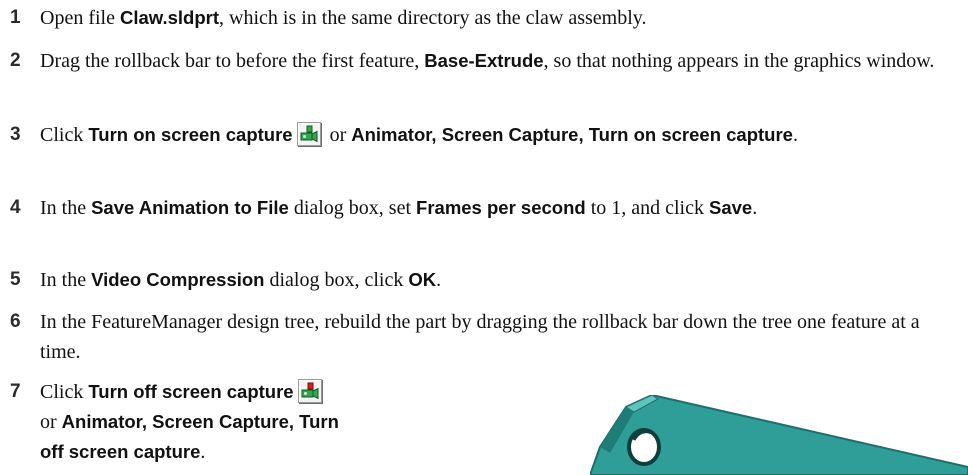 Image resolution: width=968 pixels, height=475 pixels. Describe the element at coordinates (501, 207) in the screenshot. I see `field-name: Frames per second` at that location.